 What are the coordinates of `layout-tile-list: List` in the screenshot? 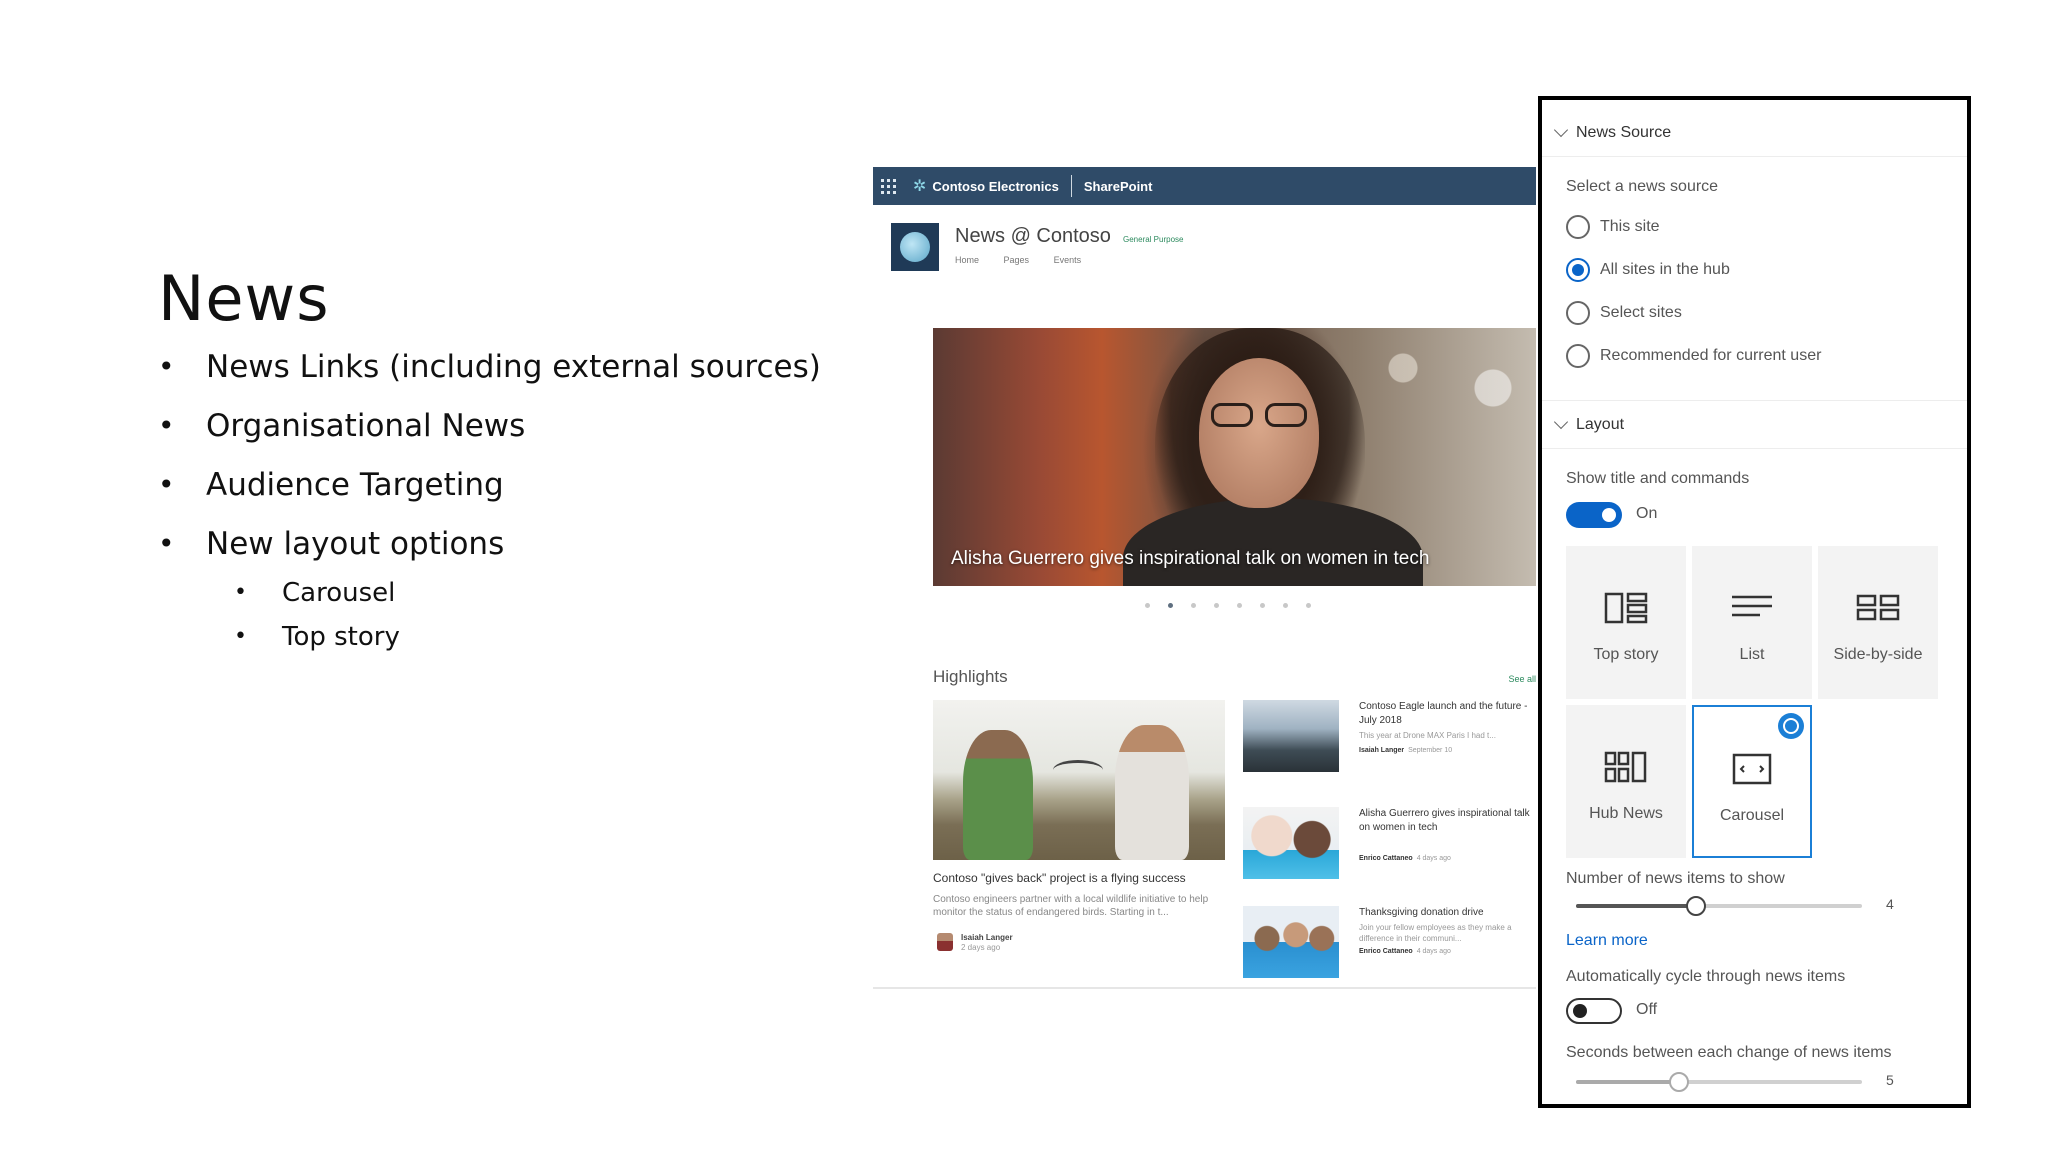 It's located at (1752, 622).